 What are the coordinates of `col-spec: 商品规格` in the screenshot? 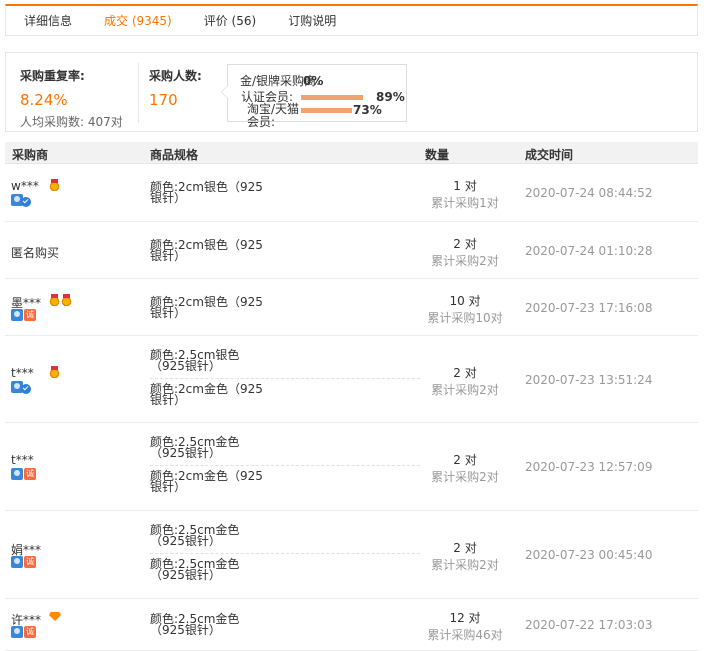 It's located at (174, 155).